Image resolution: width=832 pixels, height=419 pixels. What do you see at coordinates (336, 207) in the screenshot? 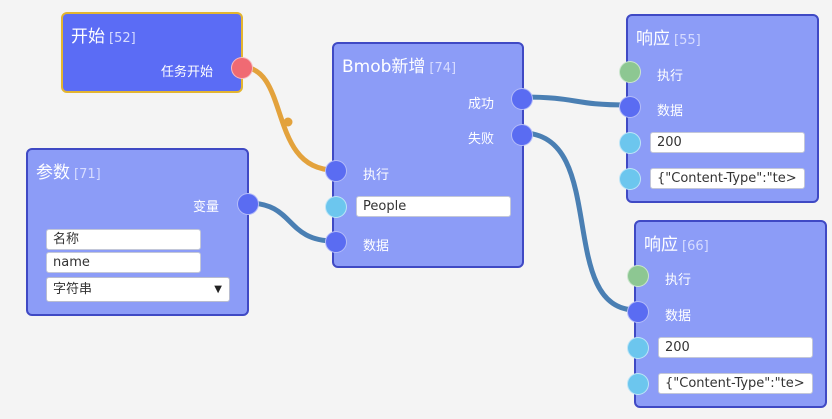
I see `table-input-port` at bounding box center [336, 207].